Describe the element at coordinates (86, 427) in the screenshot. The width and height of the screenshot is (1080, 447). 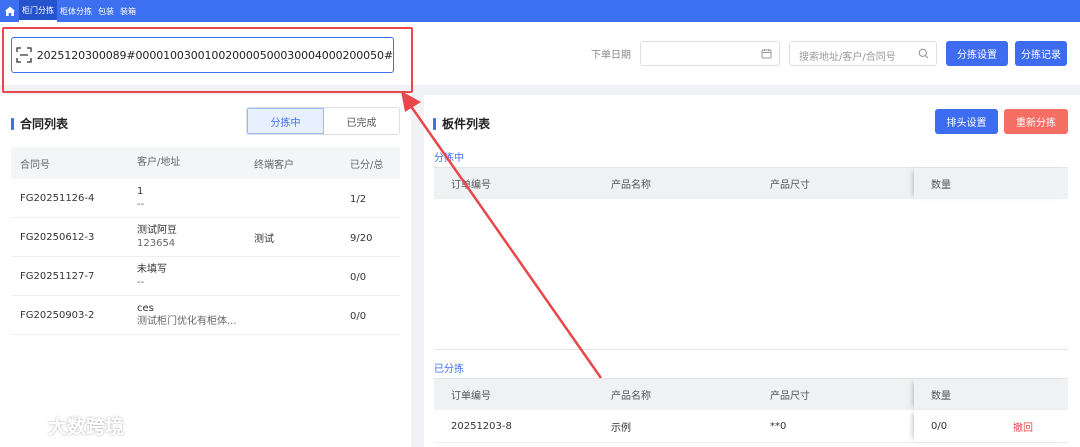
I see `watermark-text: 大数跨境` at that location.